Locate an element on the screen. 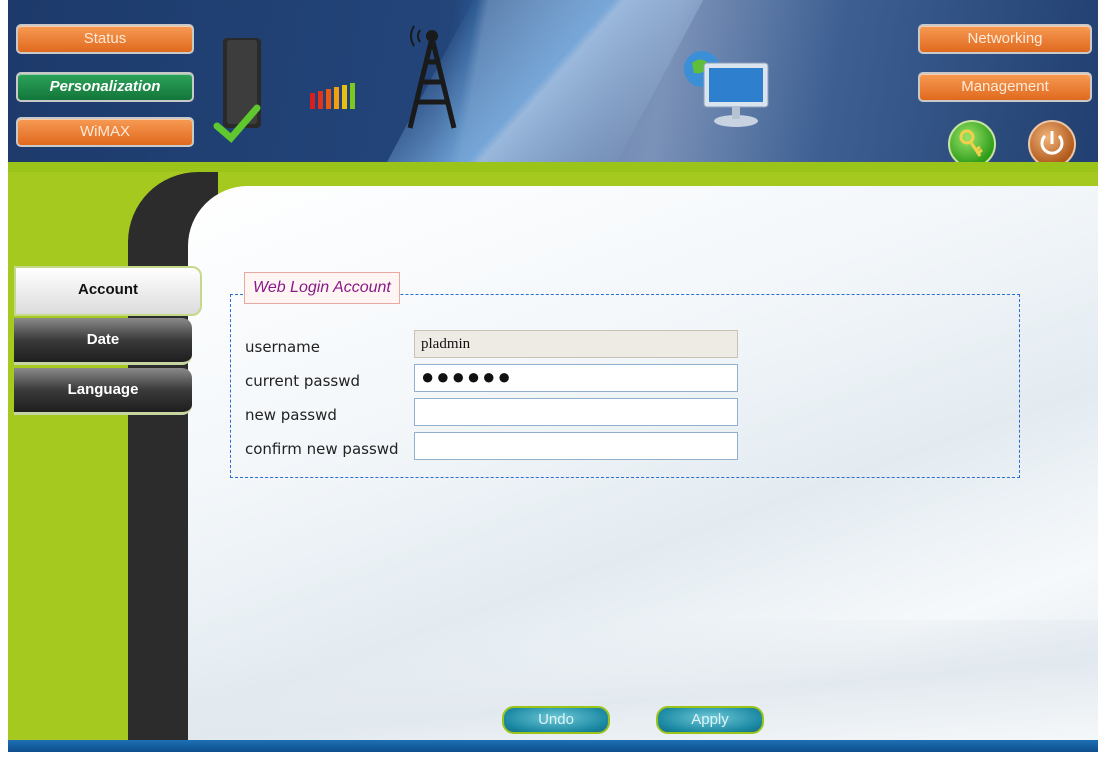  content-swoosh is located at coordinates (643, 680).